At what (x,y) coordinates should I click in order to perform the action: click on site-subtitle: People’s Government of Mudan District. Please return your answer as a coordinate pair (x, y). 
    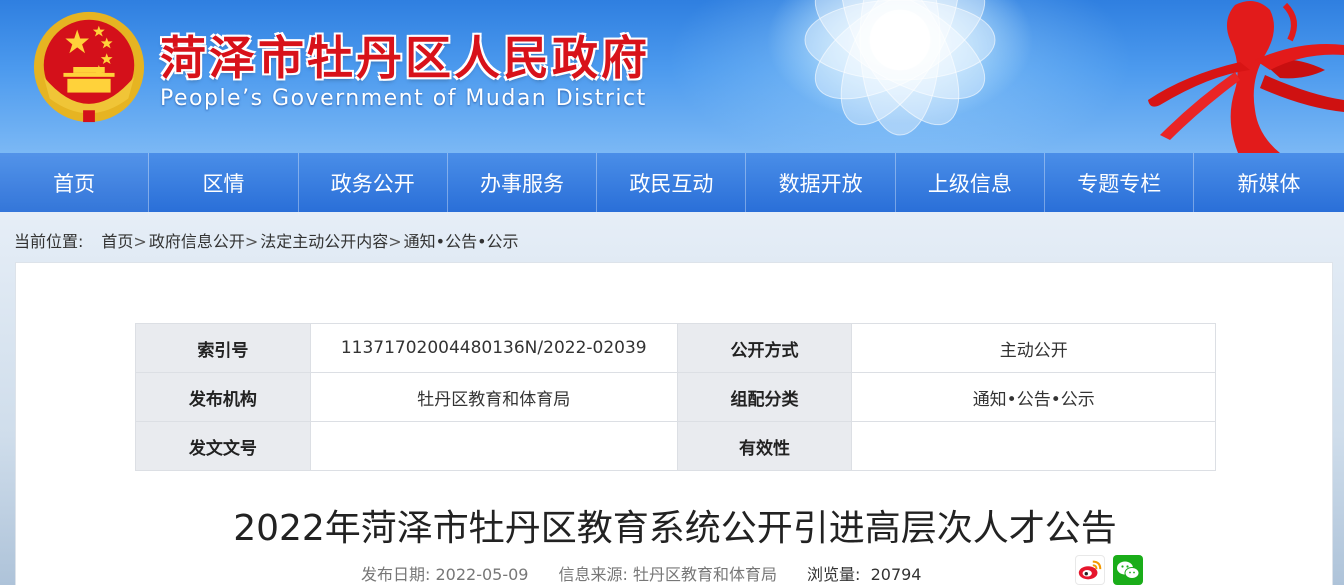
    Looking at the image, I should click on (403, 98).